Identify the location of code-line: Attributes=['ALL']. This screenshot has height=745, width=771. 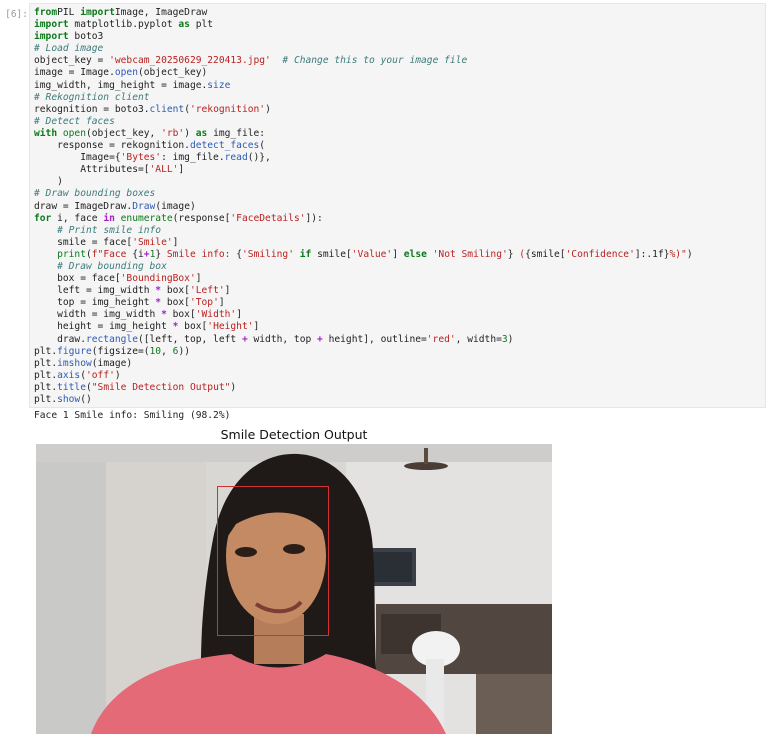
(109, 170).